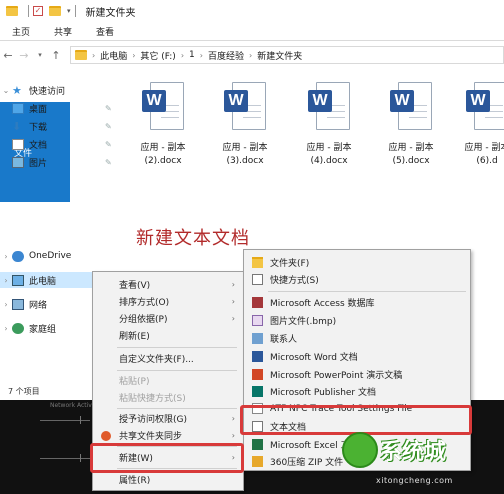  I want to click on menu-item-group: 分组依据(P) ›, so click(168, 318).